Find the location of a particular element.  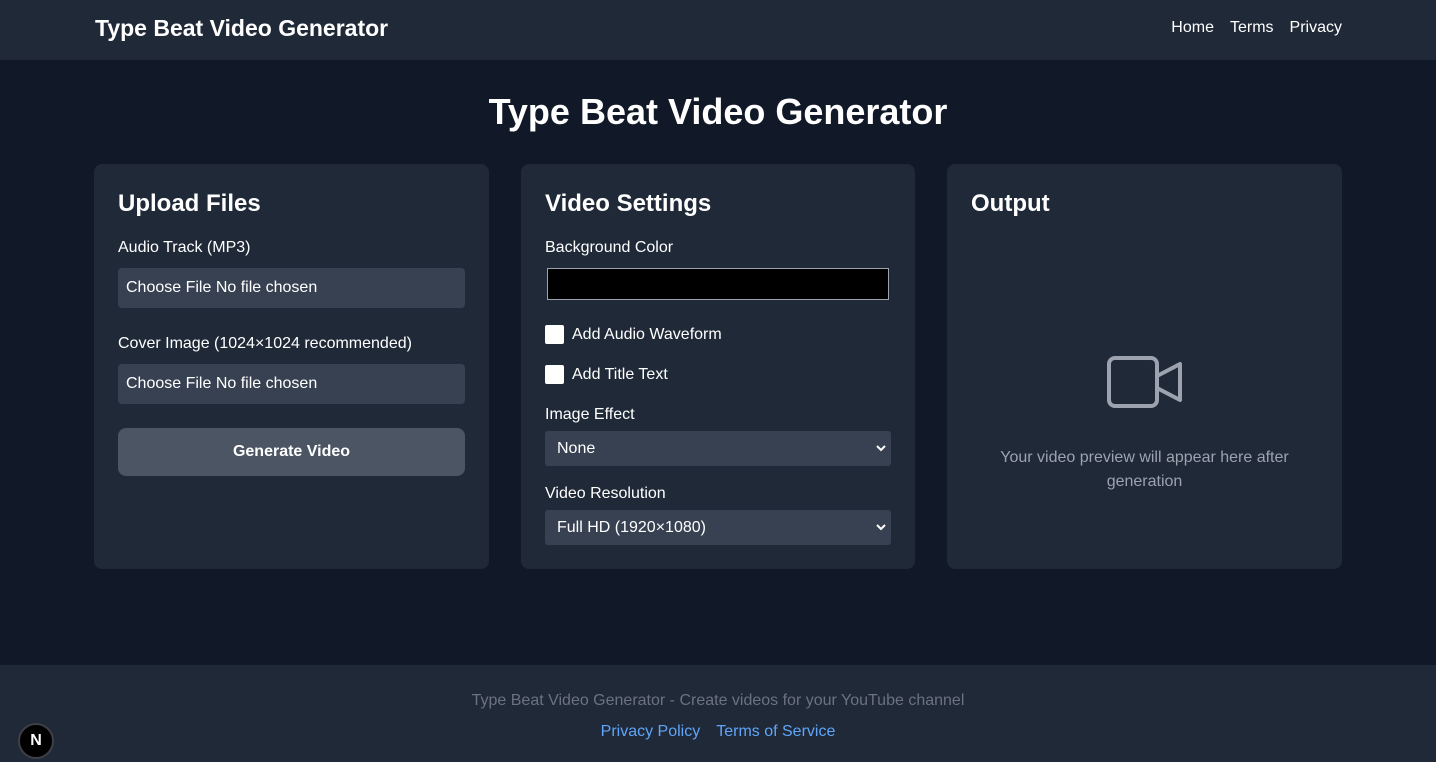

upload-files-heading: Upload Files is located at coordinates (189, 203).